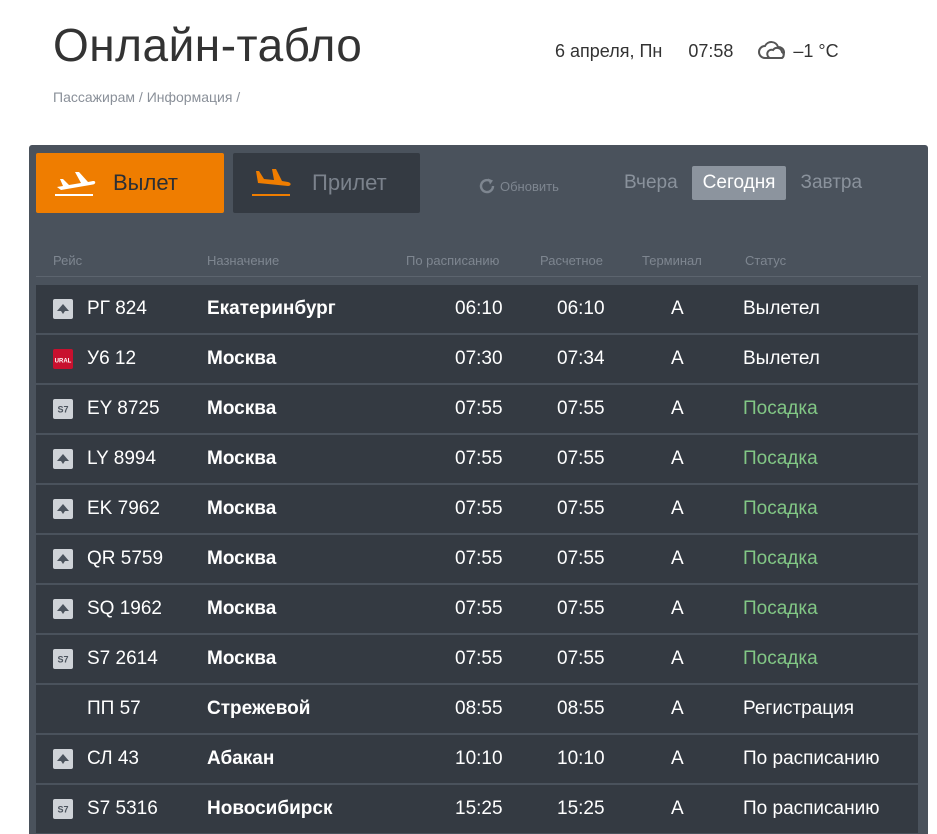 The width and height of the screenshot is (937, 834). I want to click on day-tabs: Вчера Сегодня Завтра, so click(744, 183).